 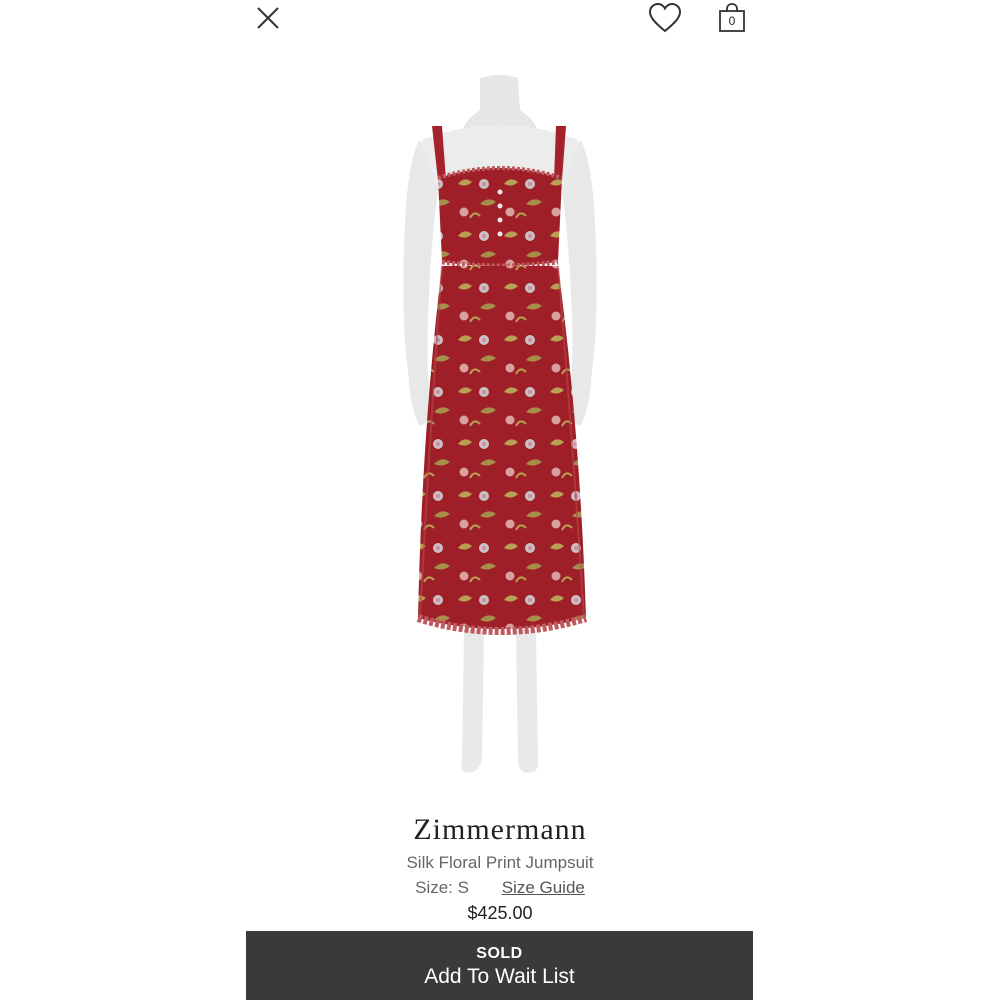 I want to click on product-name: Silk Floral Print Jumpsuit, so click(x=500, y=862).